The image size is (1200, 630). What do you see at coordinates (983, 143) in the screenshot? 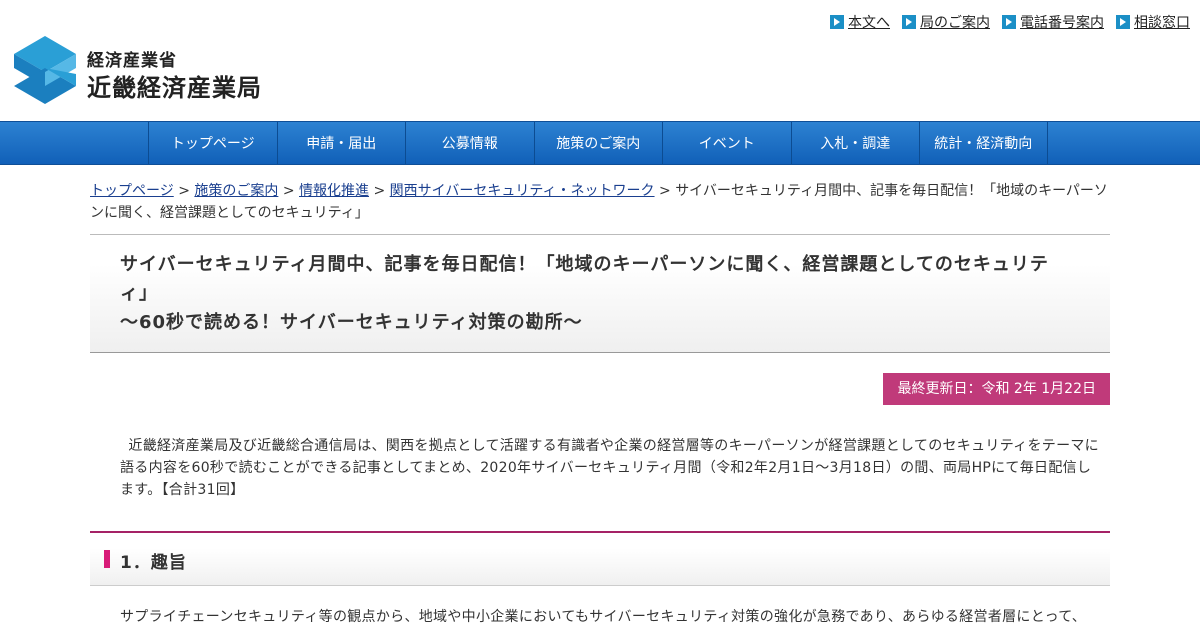
I see `nav-item-statistics: 統計・経済動向` at bounding box center [983, 143].